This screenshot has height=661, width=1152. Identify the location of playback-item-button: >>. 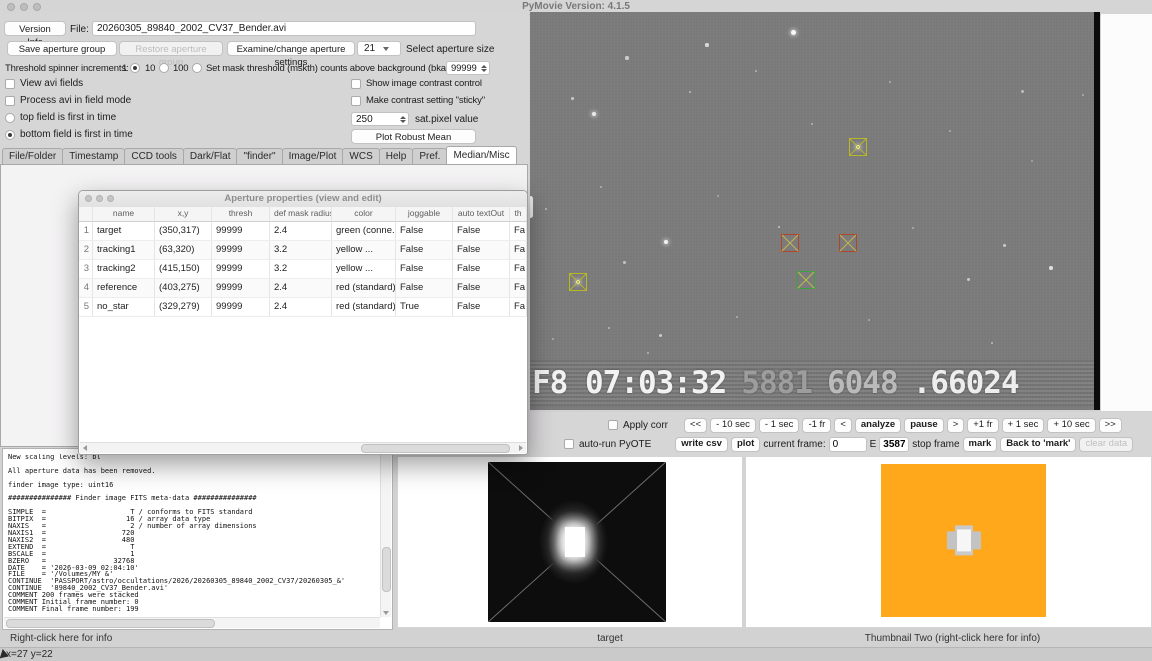
(1110, 425).